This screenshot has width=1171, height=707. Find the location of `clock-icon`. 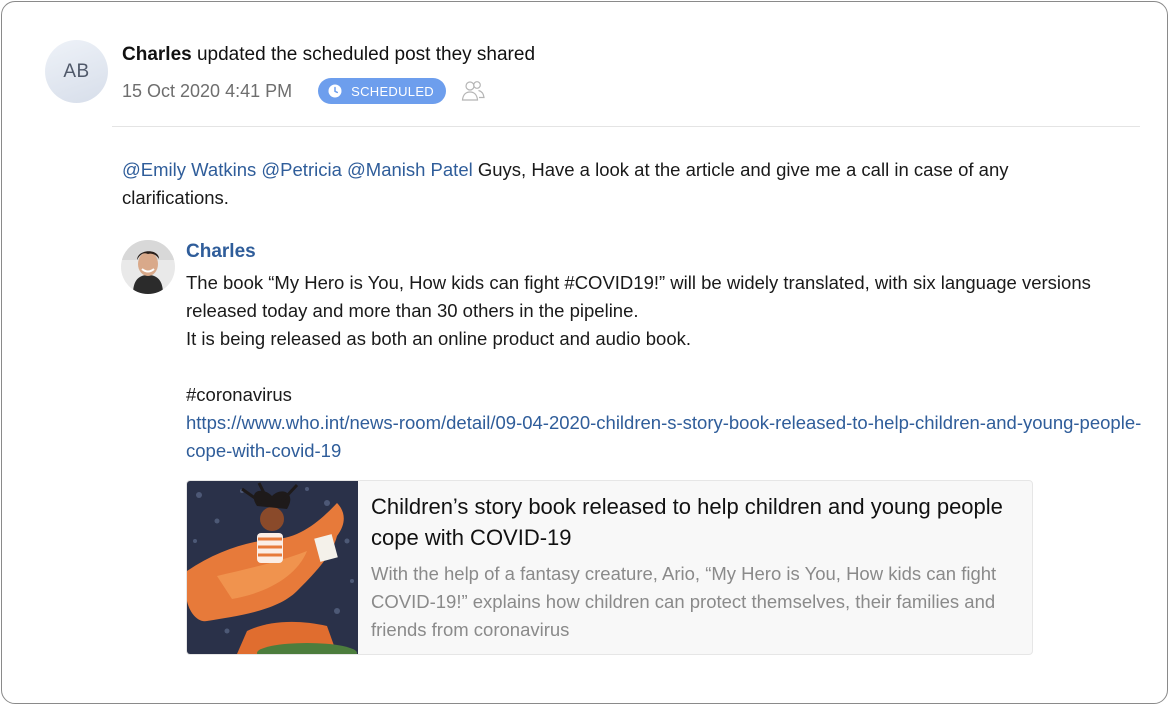

clock-icon is located at coordinates (335, 91).